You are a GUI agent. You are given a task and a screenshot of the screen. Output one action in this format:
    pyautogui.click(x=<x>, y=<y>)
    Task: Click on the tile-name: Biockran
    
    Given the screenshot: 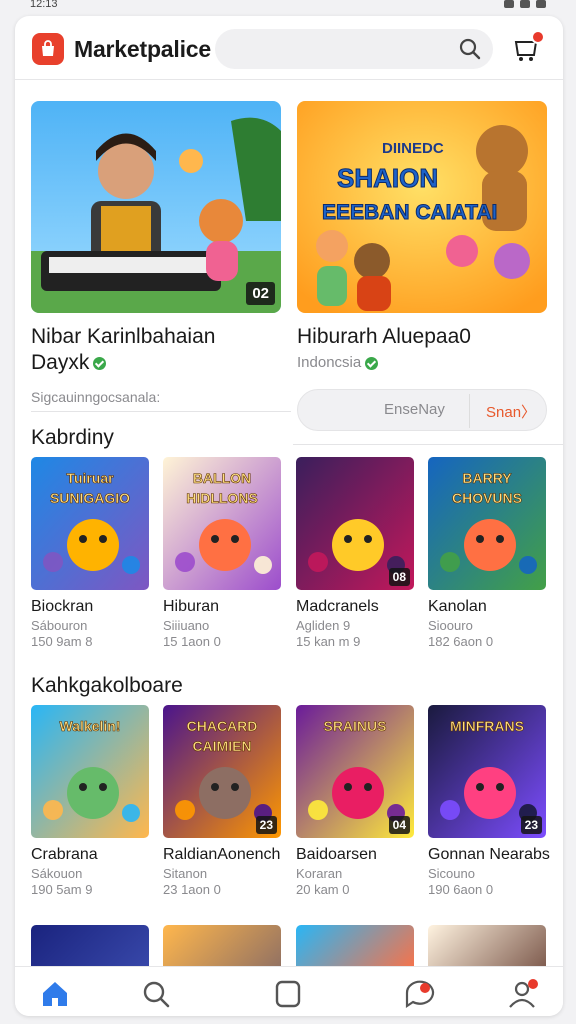 What is the action you would take?
    pyautogui.click(x=62, y=607)
    